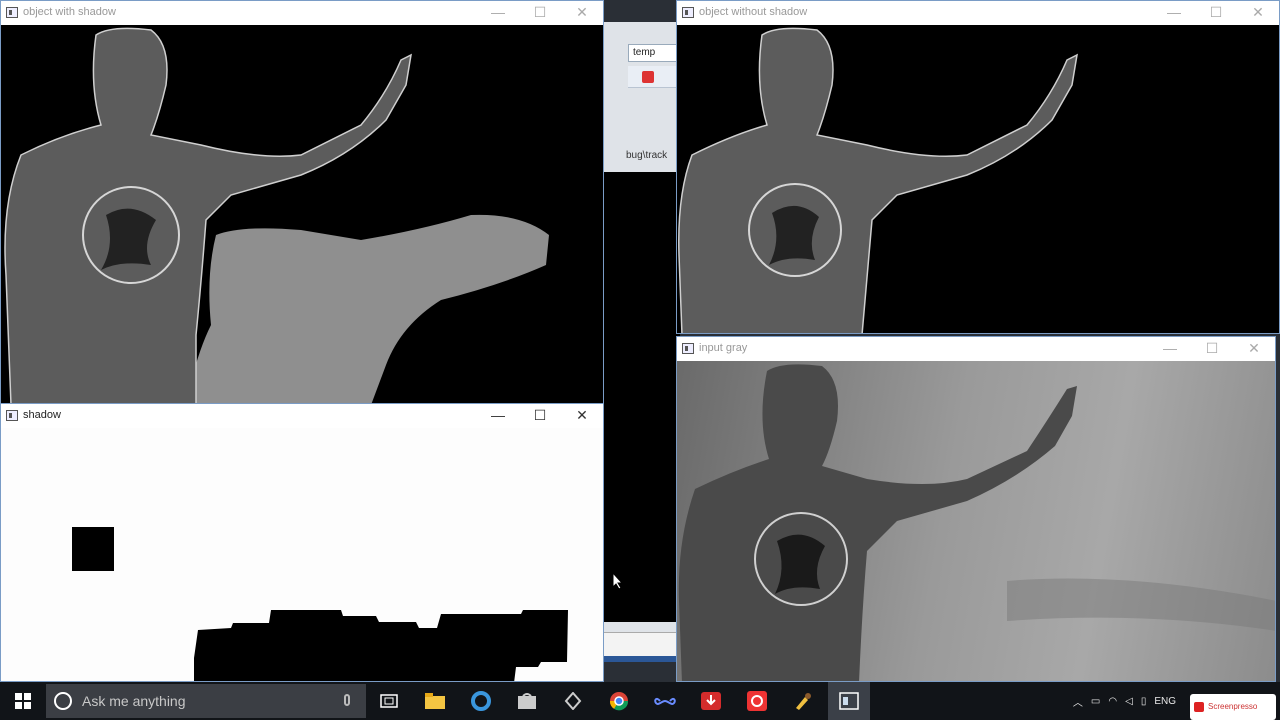 The height and width of the screenshot is (720, 1280). I want to click on foreground-frame-image, so click(878, 180).